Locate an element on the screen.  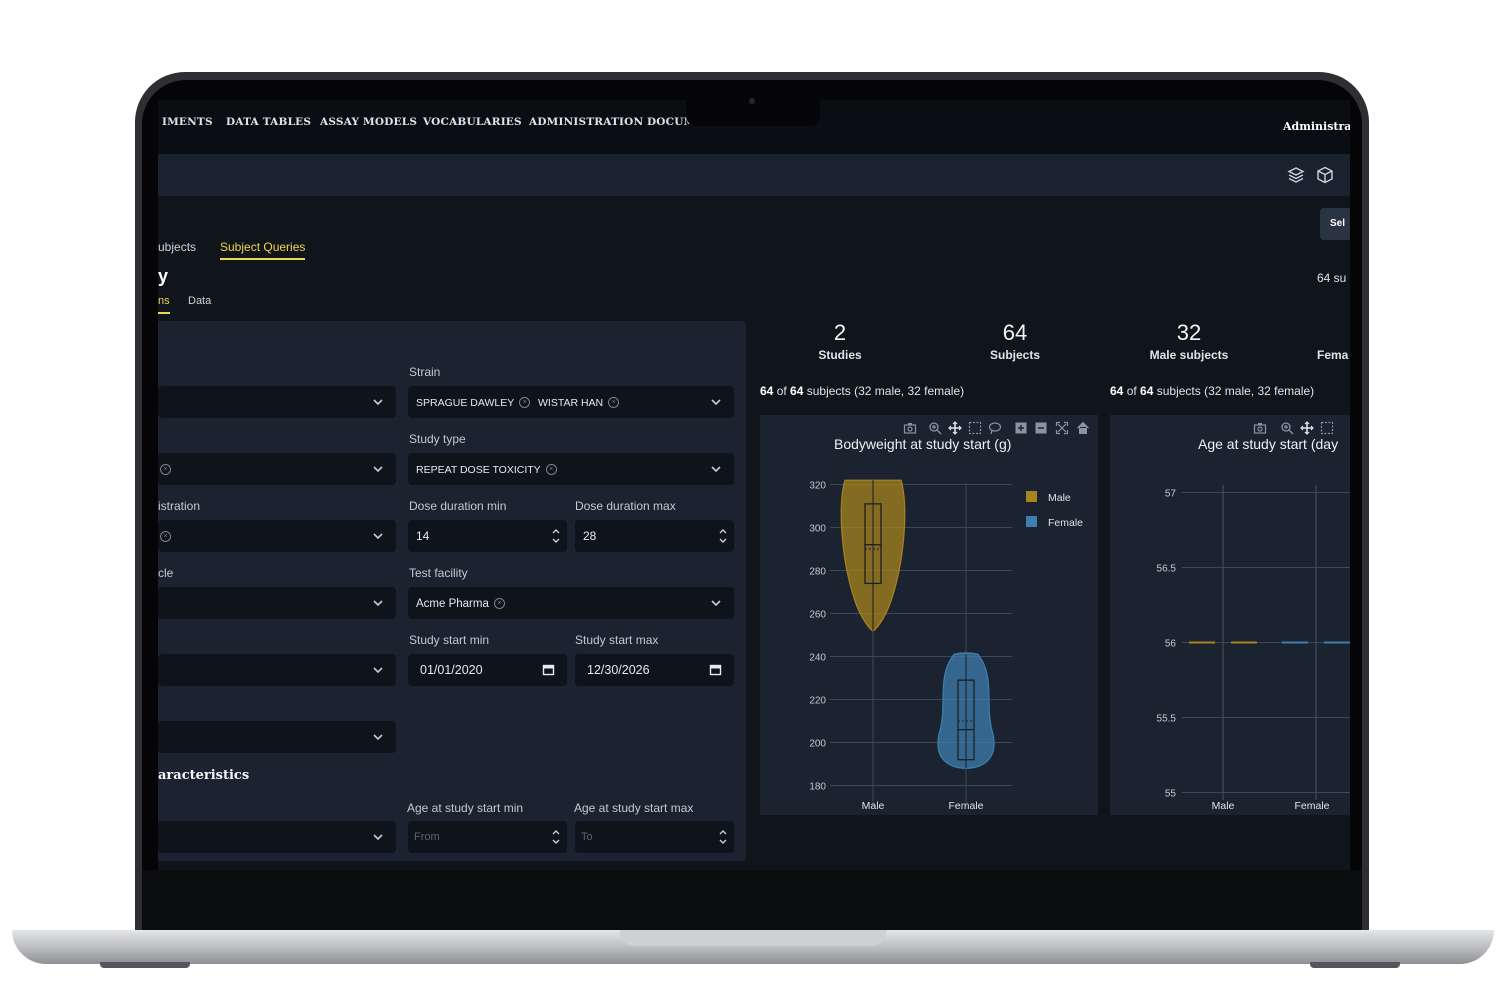
lasso-icon is located at coordinates (995, 428).